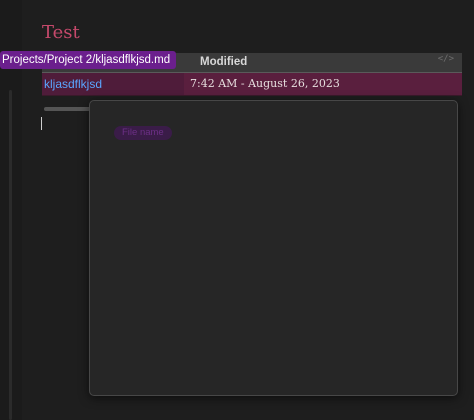  Describe the element at coordinates (265, 83) in the screenshot. I see `modified-cell: 7:42 AM - August 26, 2023` at that location.